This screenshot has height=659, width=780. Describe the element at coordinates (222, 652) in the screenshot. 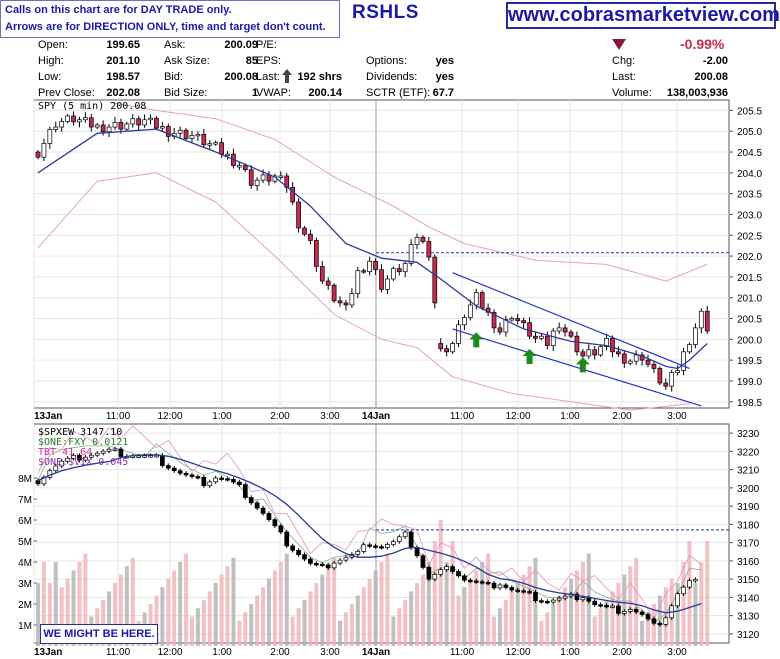

I see `spxew-x-tick-label: 1:00` at that location.